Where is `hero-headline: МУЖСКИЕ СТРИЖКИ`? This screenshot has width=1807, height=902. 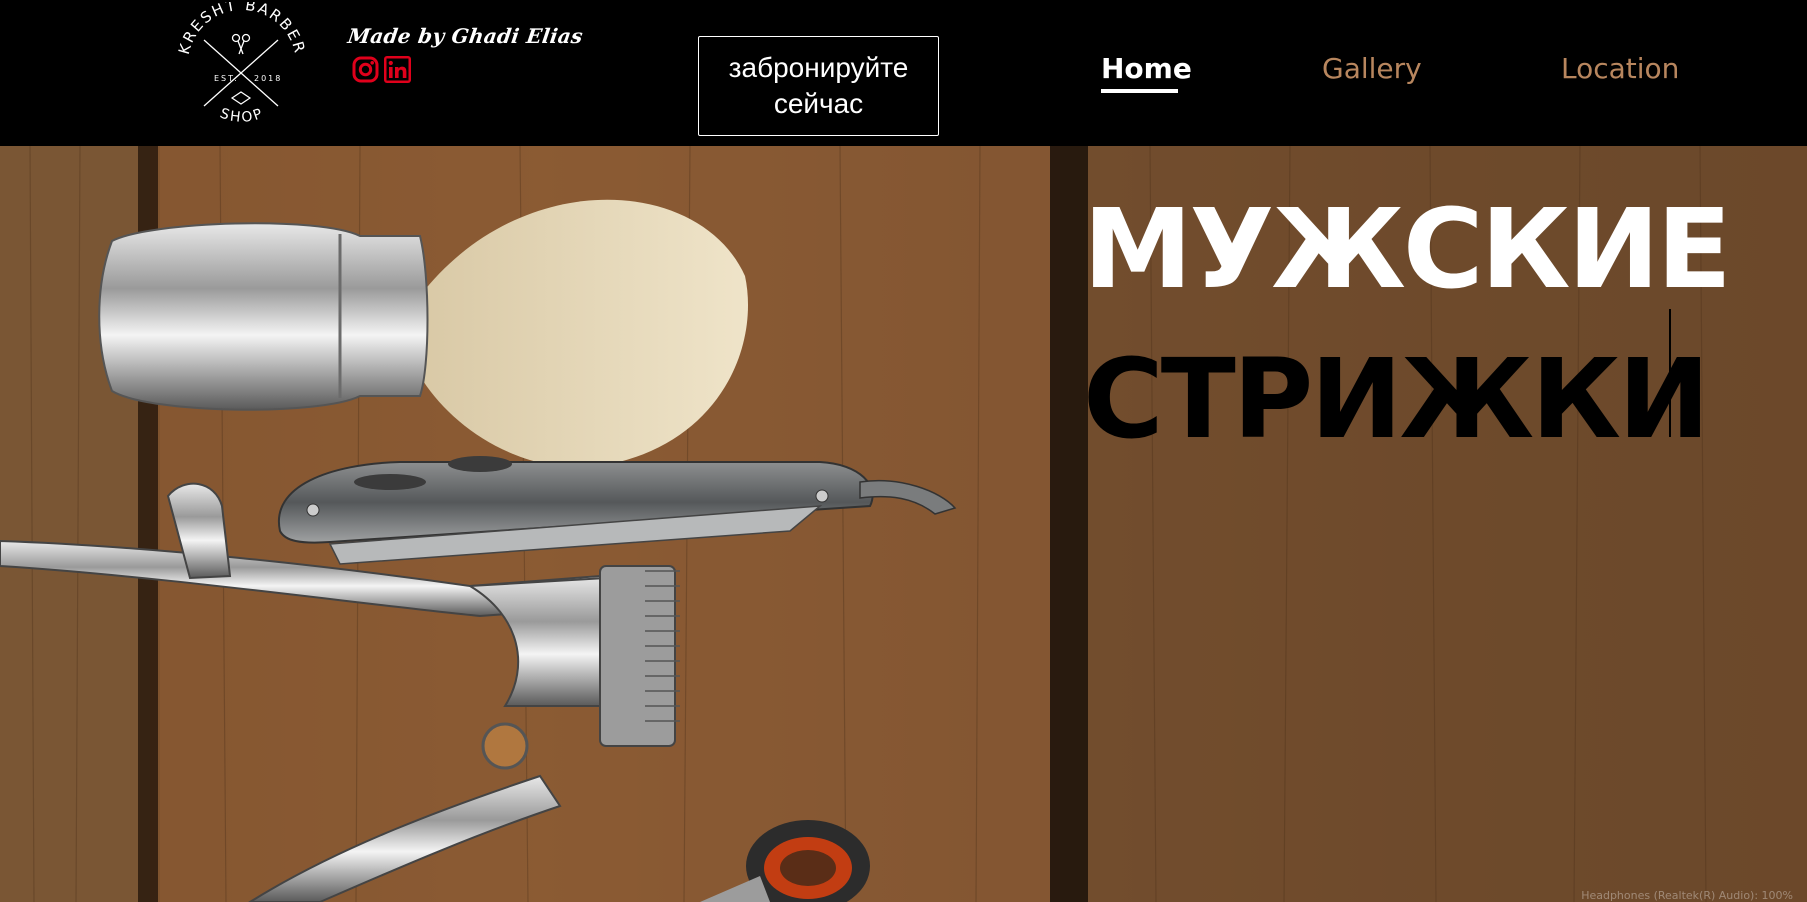
hero-headline: МУЖСКИЕ СТРИЖКИ is located at coordinates (1433, 324).